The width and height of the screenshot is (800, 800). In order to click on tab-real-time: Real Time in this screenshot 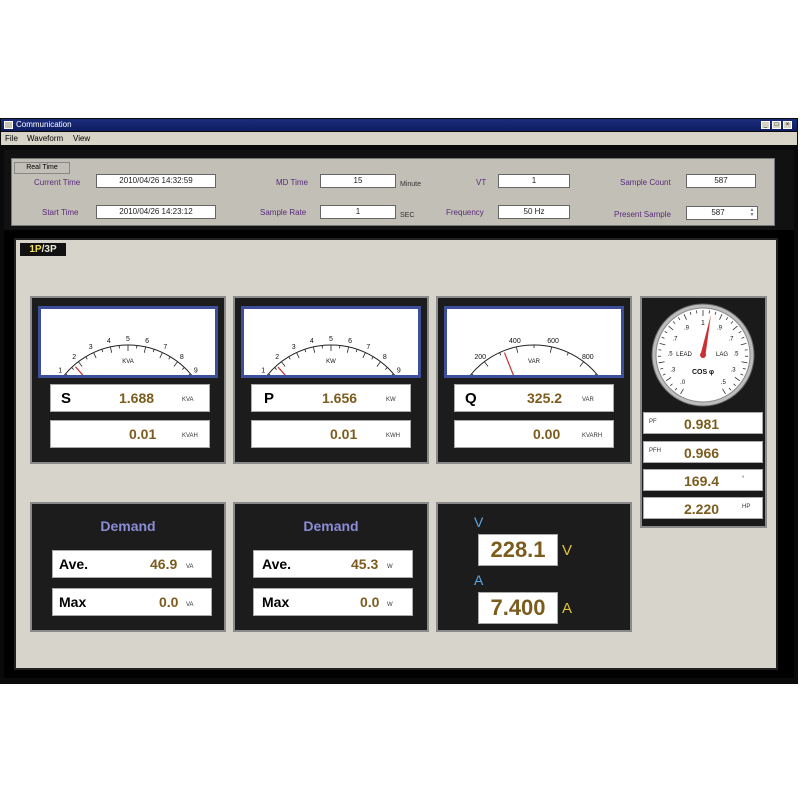, I will do `click(42, 168)`.